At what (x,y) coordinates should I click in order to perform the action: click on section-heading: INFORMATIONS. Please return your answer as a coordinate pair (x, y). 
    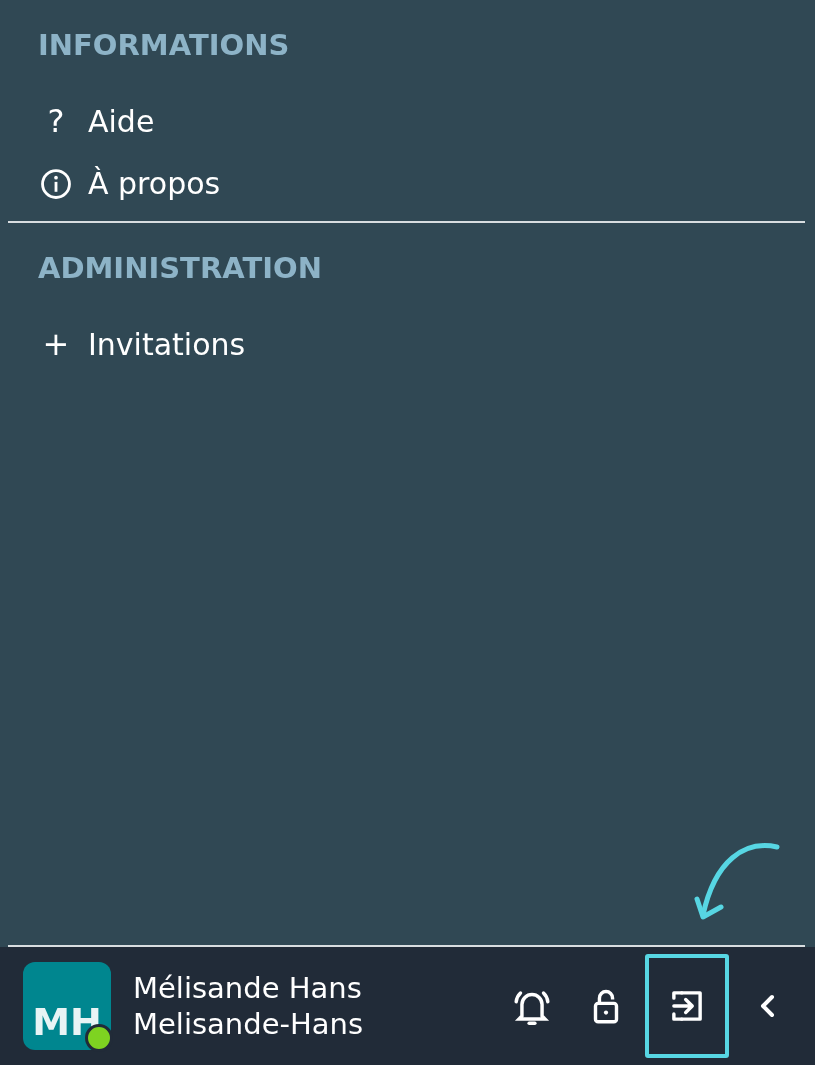
    Looking at the image, I should click on (164, 45).